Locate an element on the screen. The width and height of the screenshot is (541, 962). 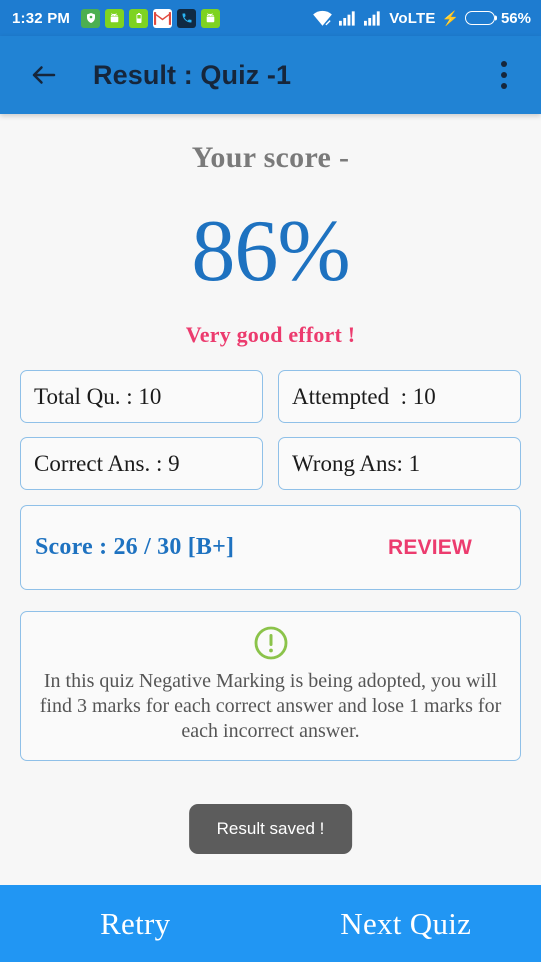
charging-bolt-icon: ⚡ is located at coordinates (450, 18).